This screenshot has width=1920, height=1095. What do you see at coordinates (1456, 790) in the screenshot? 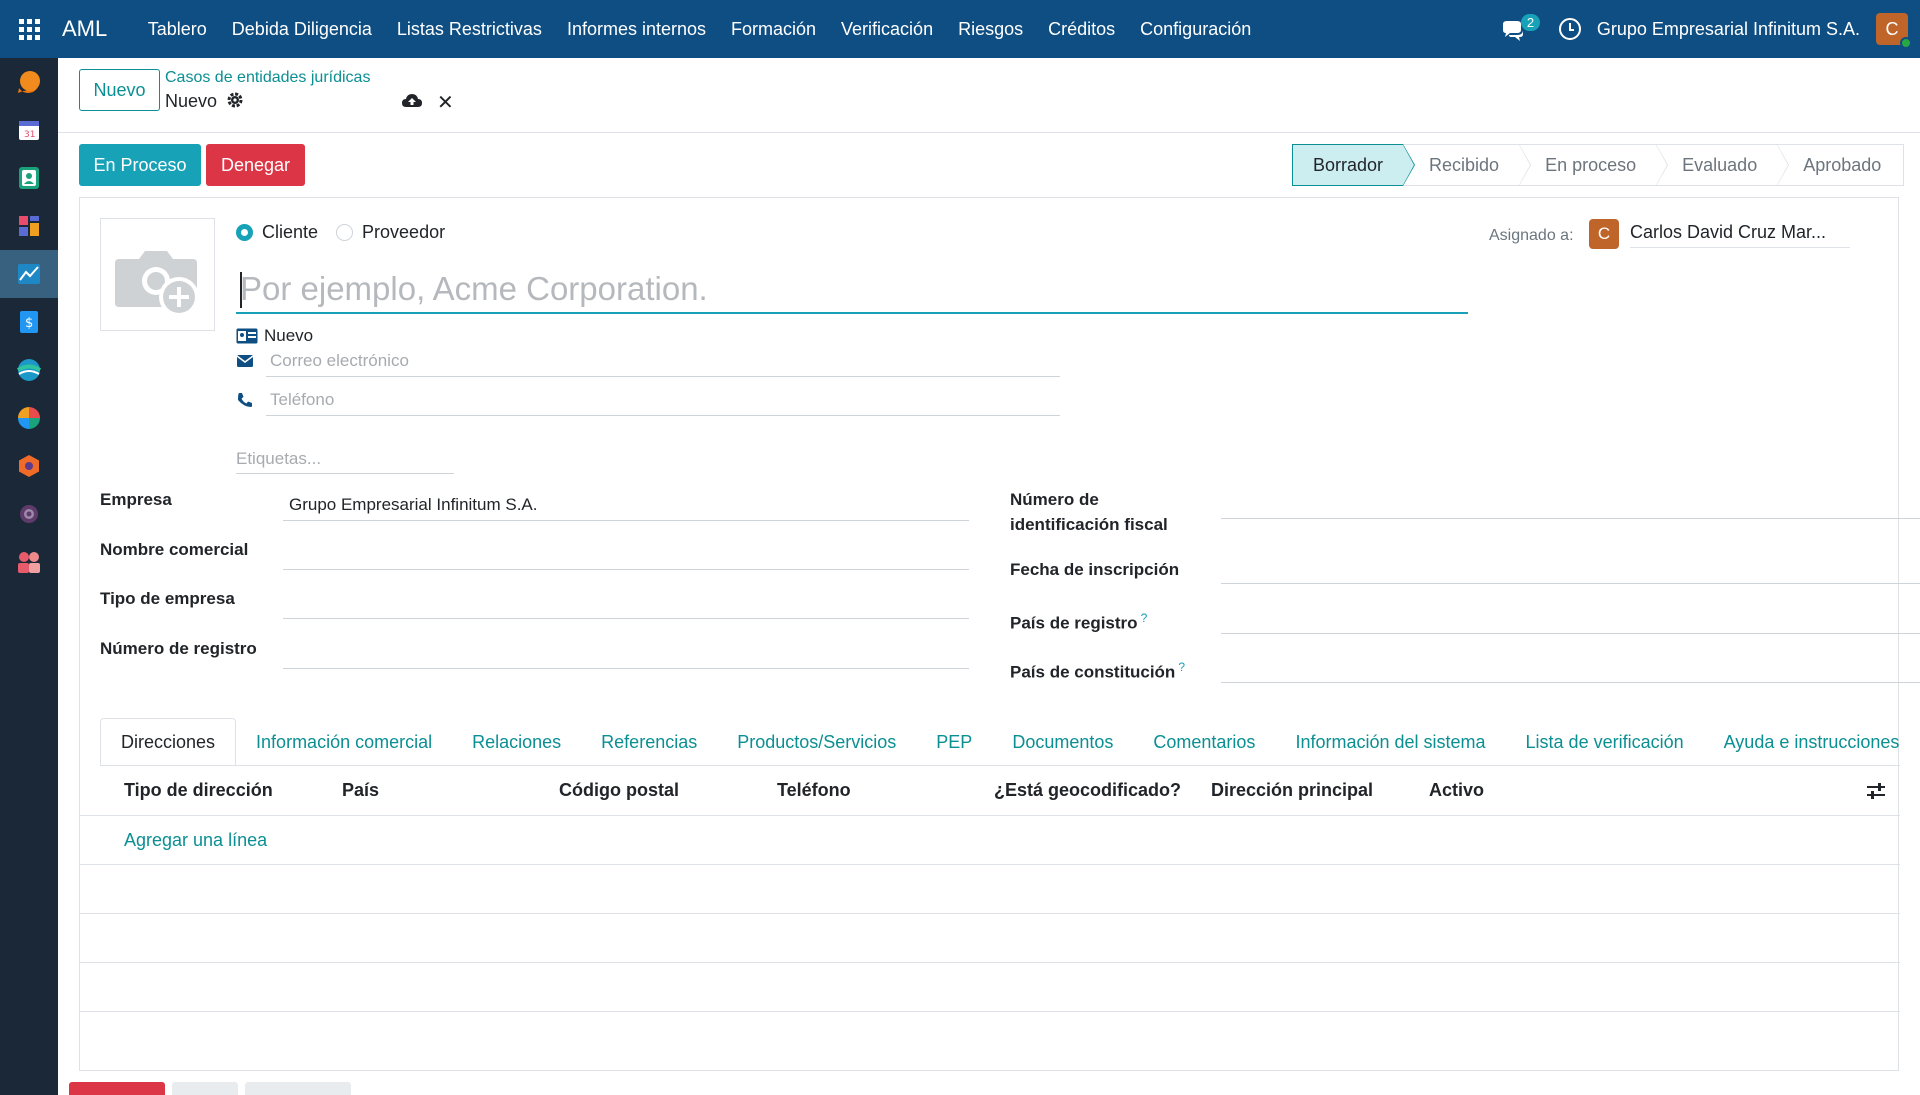
I see `column-header: Activo` at bounding box center [1456, 790].